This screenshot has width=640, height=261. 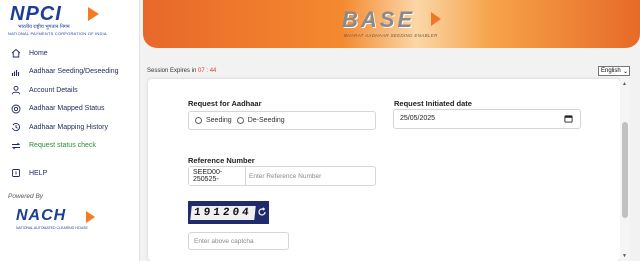 I want to click on sidebar-item-account-details: Account Details, so click(x=73, y=90).